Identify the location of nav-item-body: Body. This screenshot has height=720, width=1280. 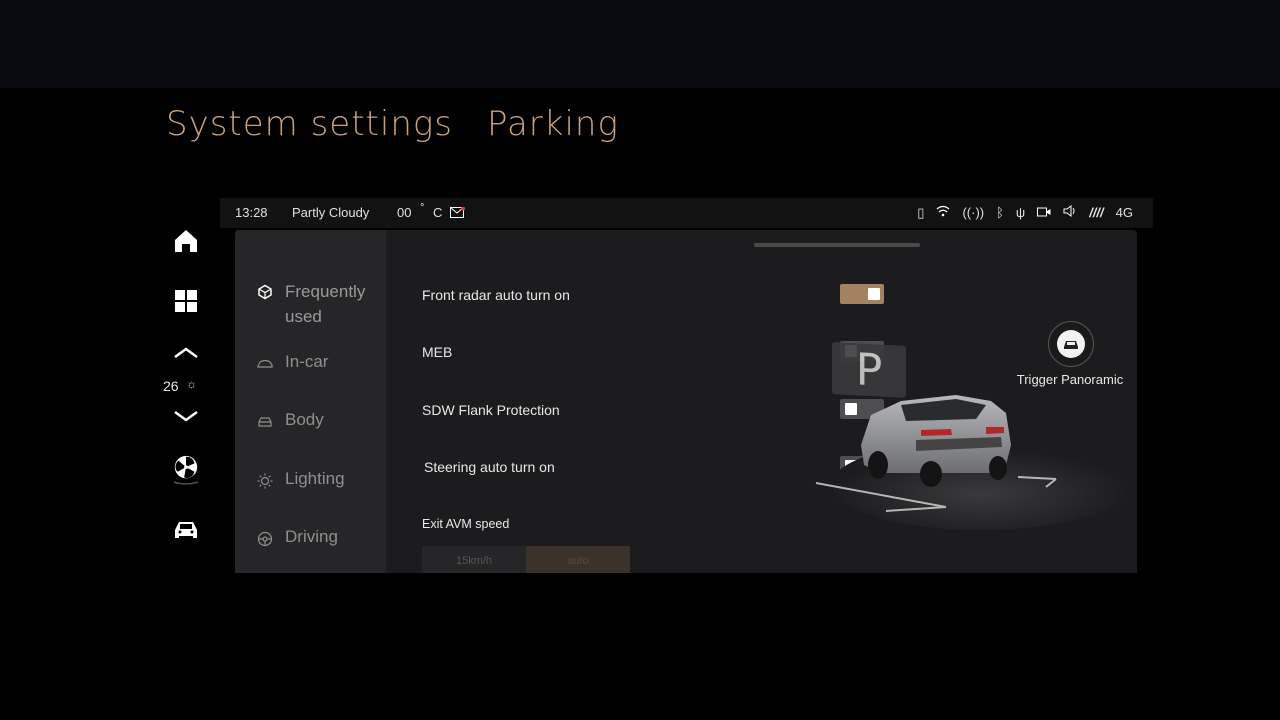
(290, 420).